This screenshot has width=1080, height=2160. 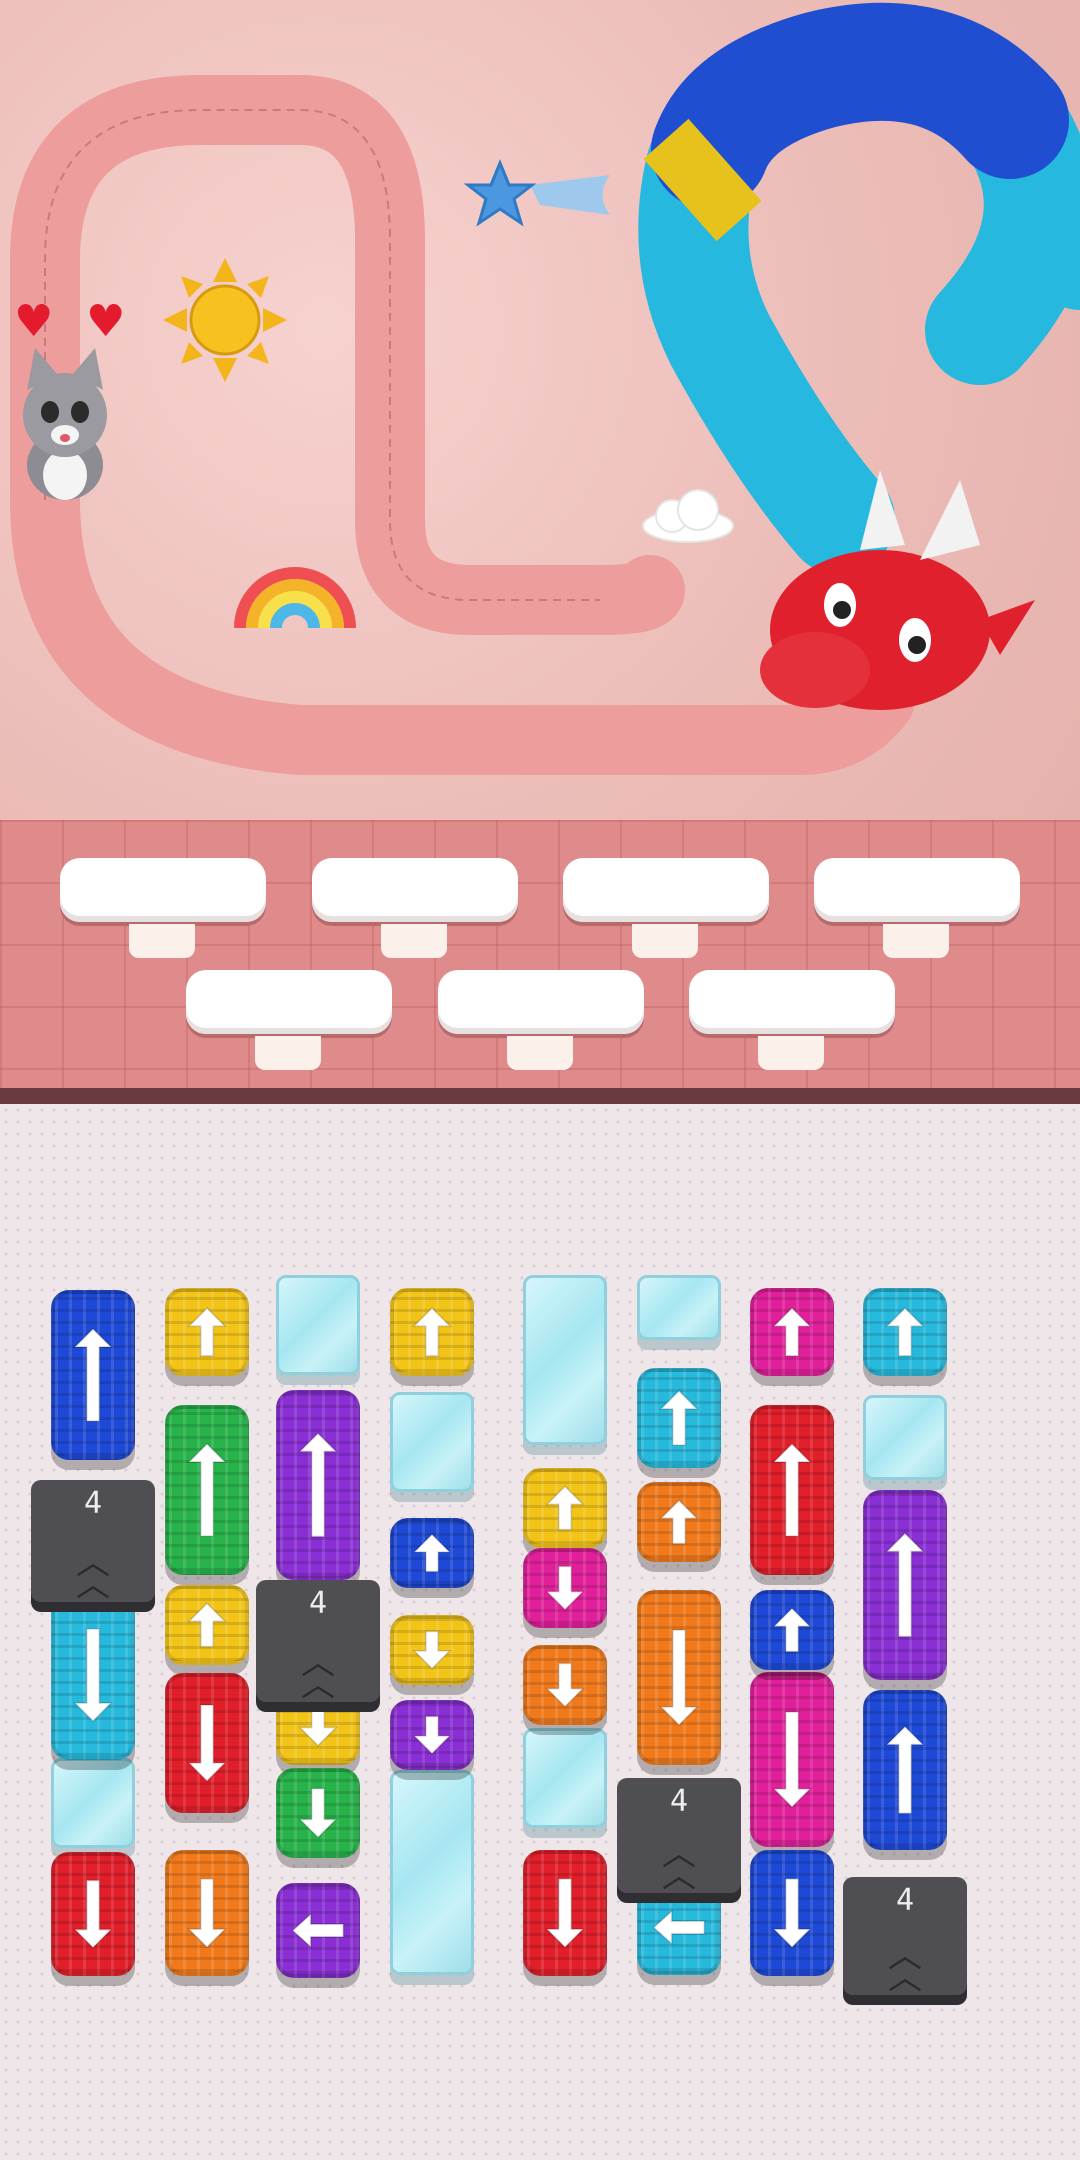 I want to click on rainbow-patch, so click(x=295, y=598).